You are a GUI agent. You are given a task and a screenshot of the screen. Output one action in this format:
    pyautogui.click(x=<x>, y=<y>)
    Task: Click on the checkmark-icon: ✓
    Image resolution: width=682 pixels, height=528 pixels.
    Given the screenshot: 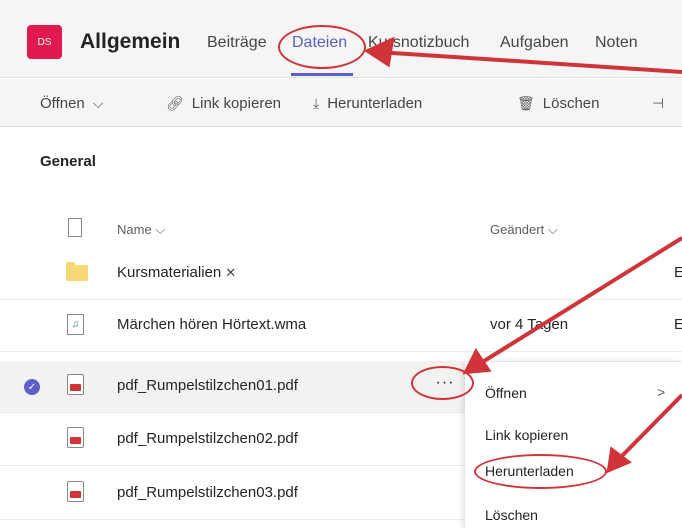 What is the action you would take?
    pyautogui.click(x=32, y=387)
    